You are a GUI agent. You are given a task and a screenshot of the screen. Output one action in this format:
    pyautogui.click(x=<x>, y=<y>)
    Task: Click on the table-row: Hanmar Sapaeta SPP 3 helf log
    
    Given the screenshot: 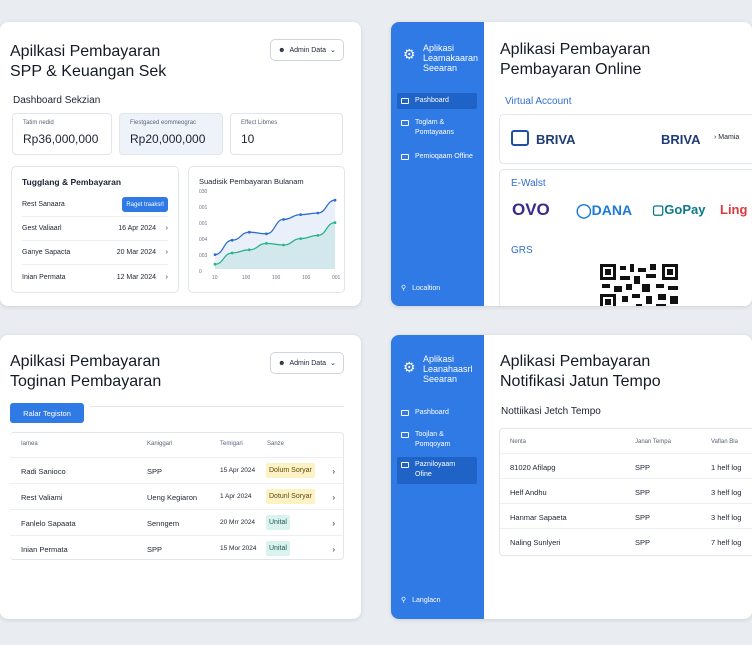 What is the action you would take?
    pyautogui.click(x=626, y=515)
    